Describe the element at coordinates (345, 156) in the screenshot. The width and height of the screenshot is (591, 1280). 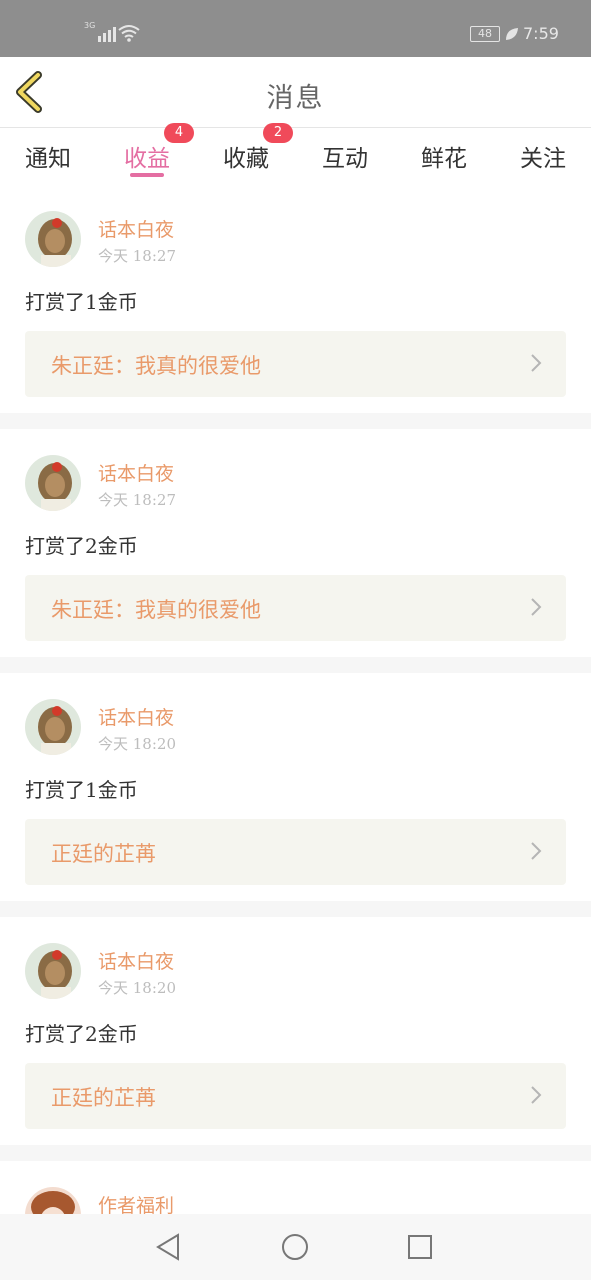
I see `tab-interactions: 互动` at that location.